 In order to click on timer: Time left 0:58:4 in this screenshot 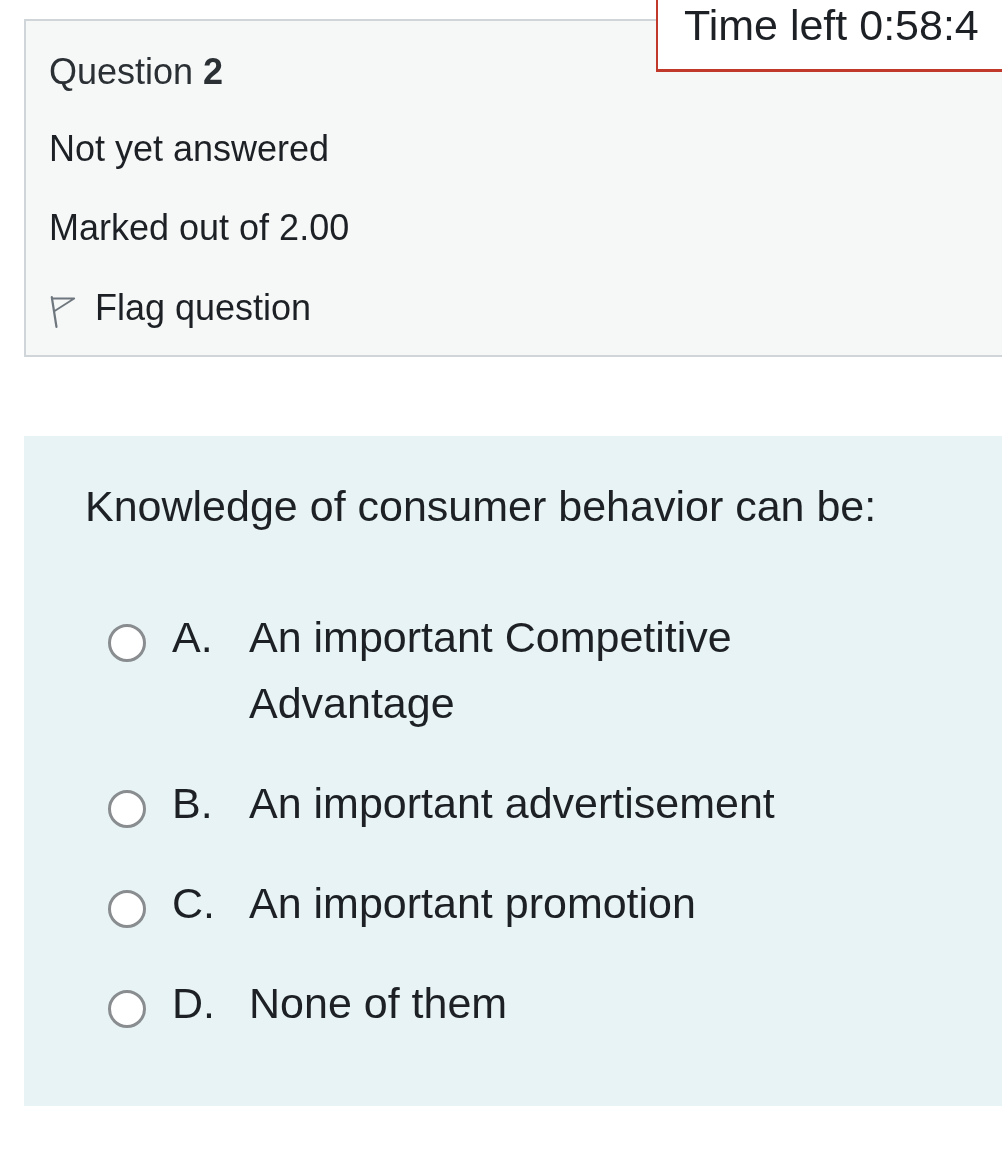, I will do `click(829, 36)`.